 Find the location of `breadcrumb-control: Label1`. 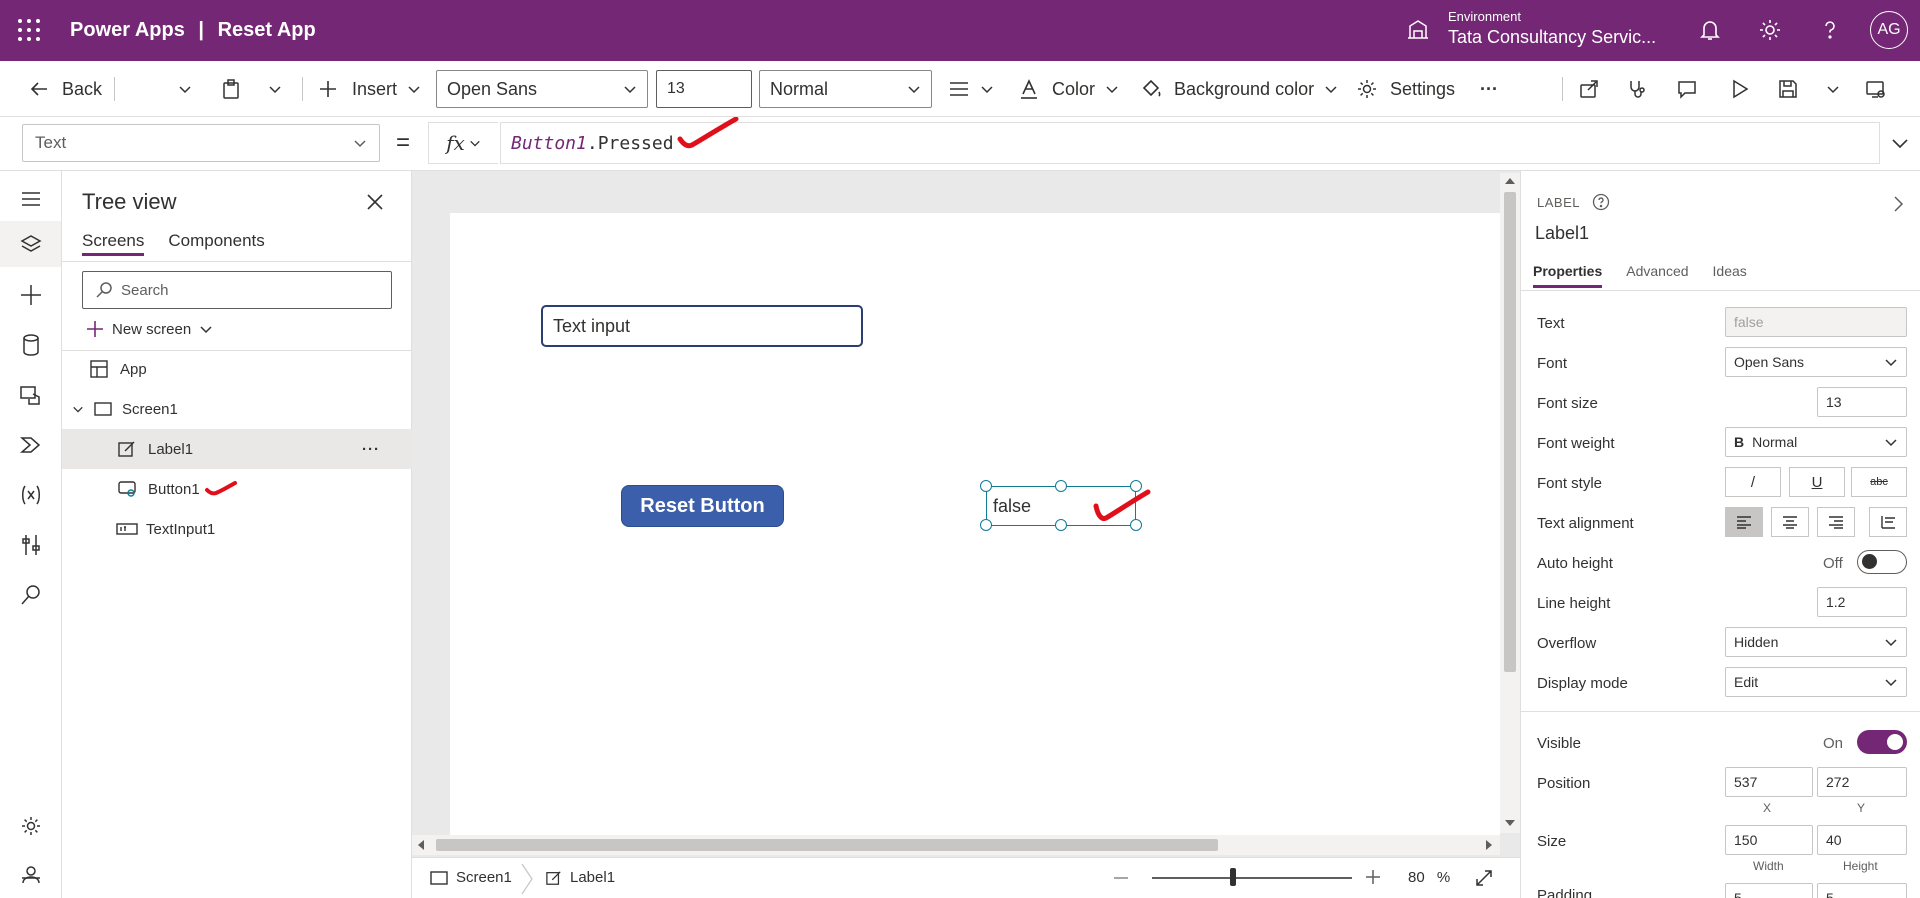

breadcrumb-control: Label1 is located at coordinates (580, 877).